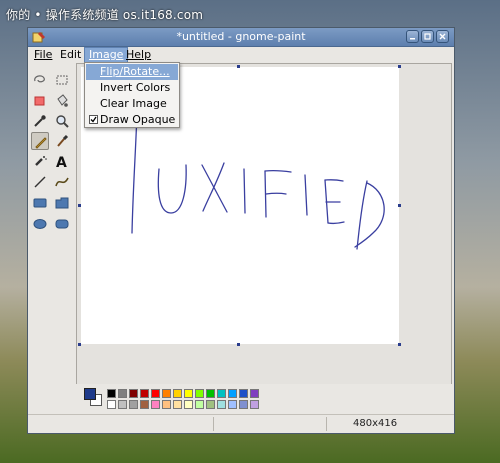  I want to click on eraser-icon, so click(39, 101).